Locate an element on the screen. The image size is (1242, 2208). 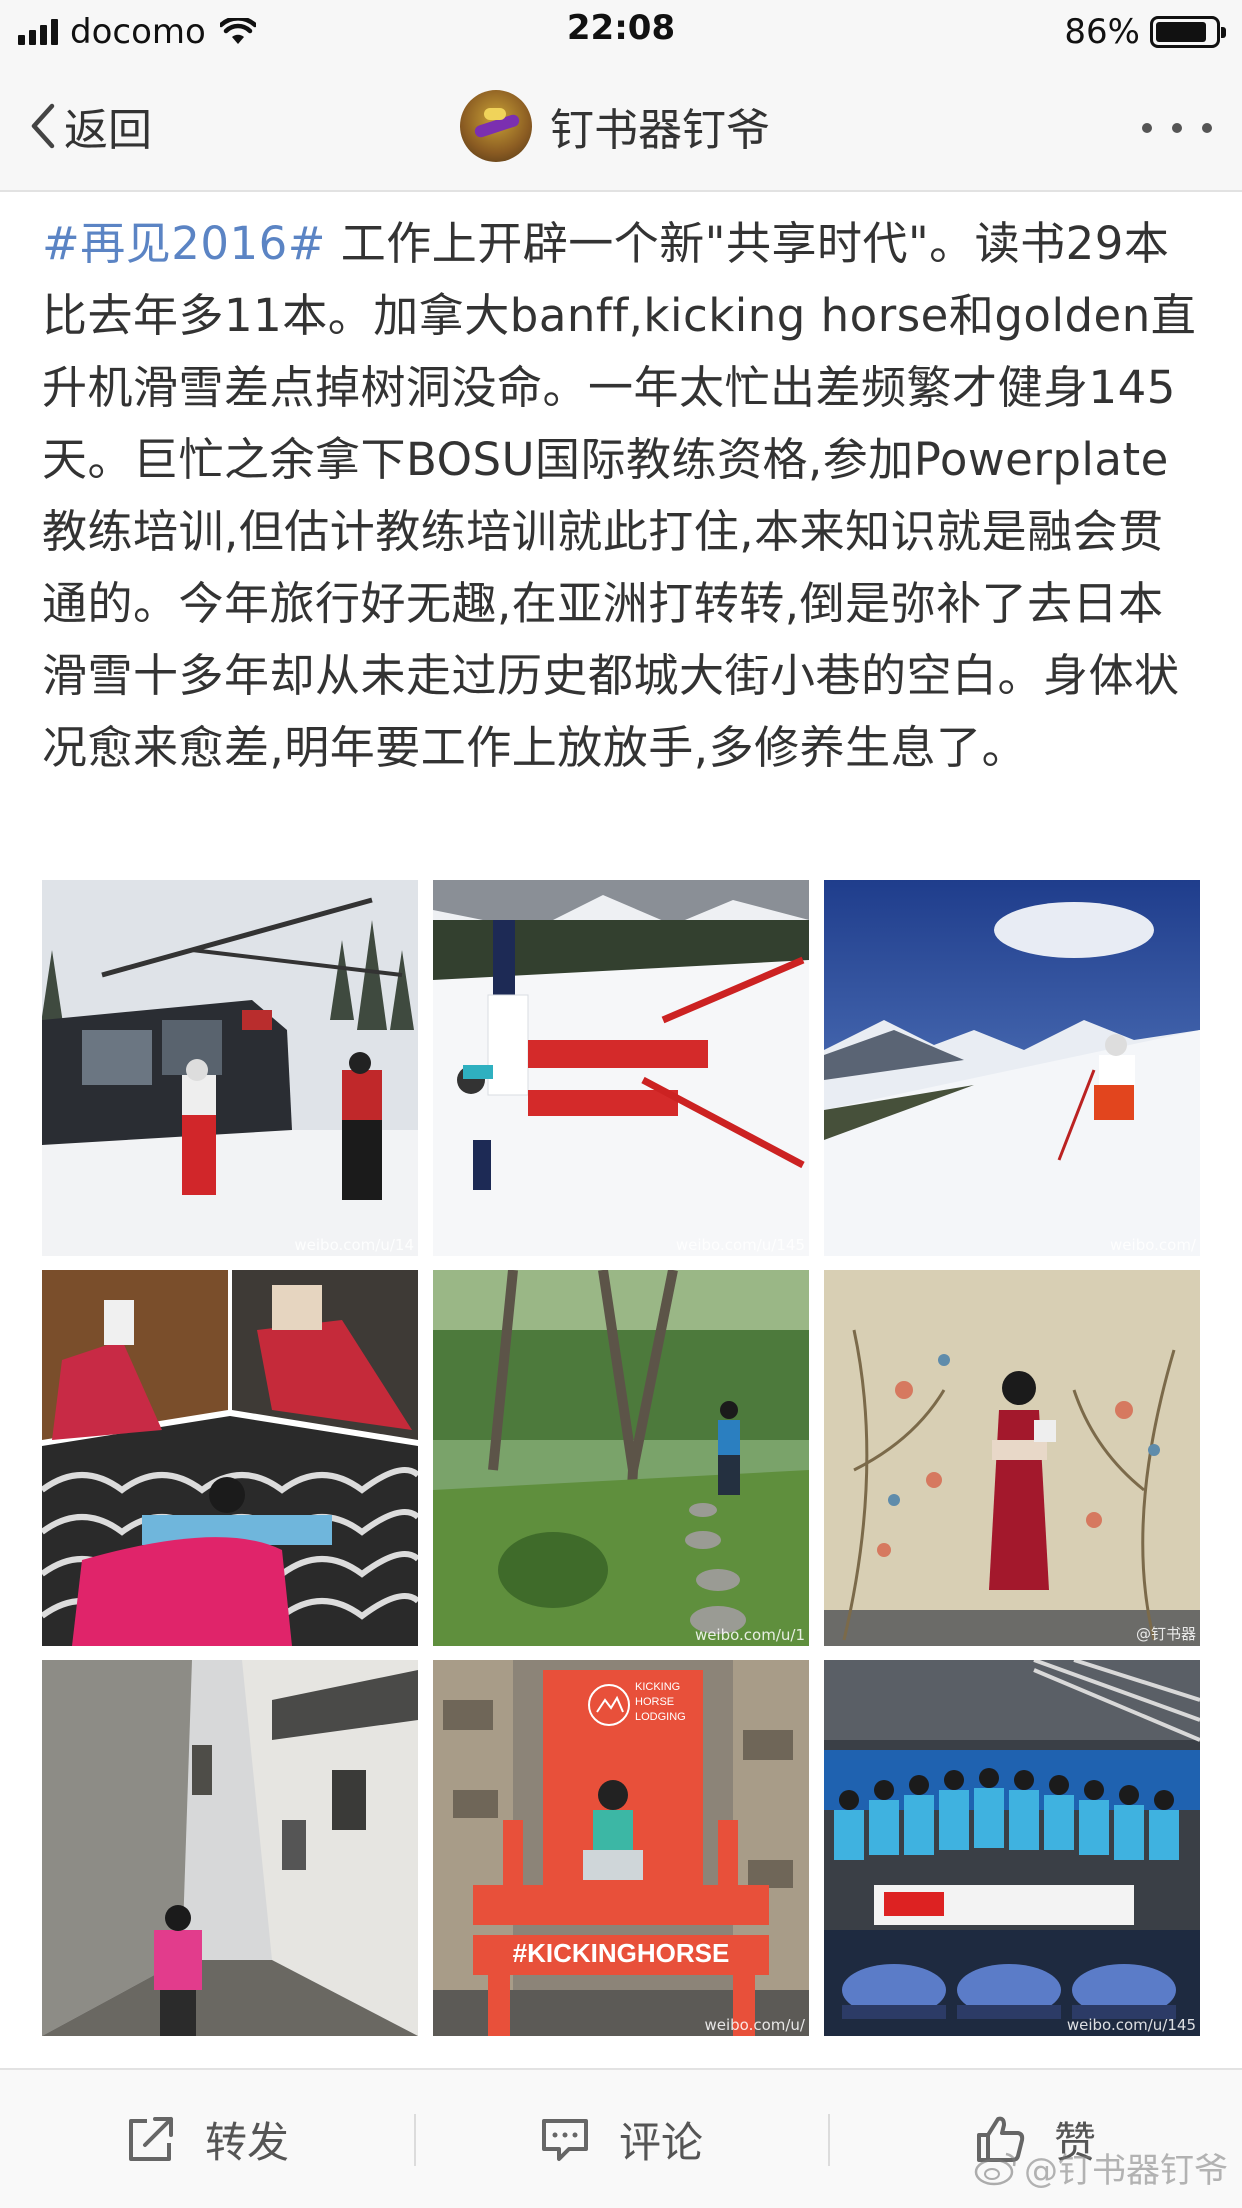
avatar is located at coordinates (496, 126).